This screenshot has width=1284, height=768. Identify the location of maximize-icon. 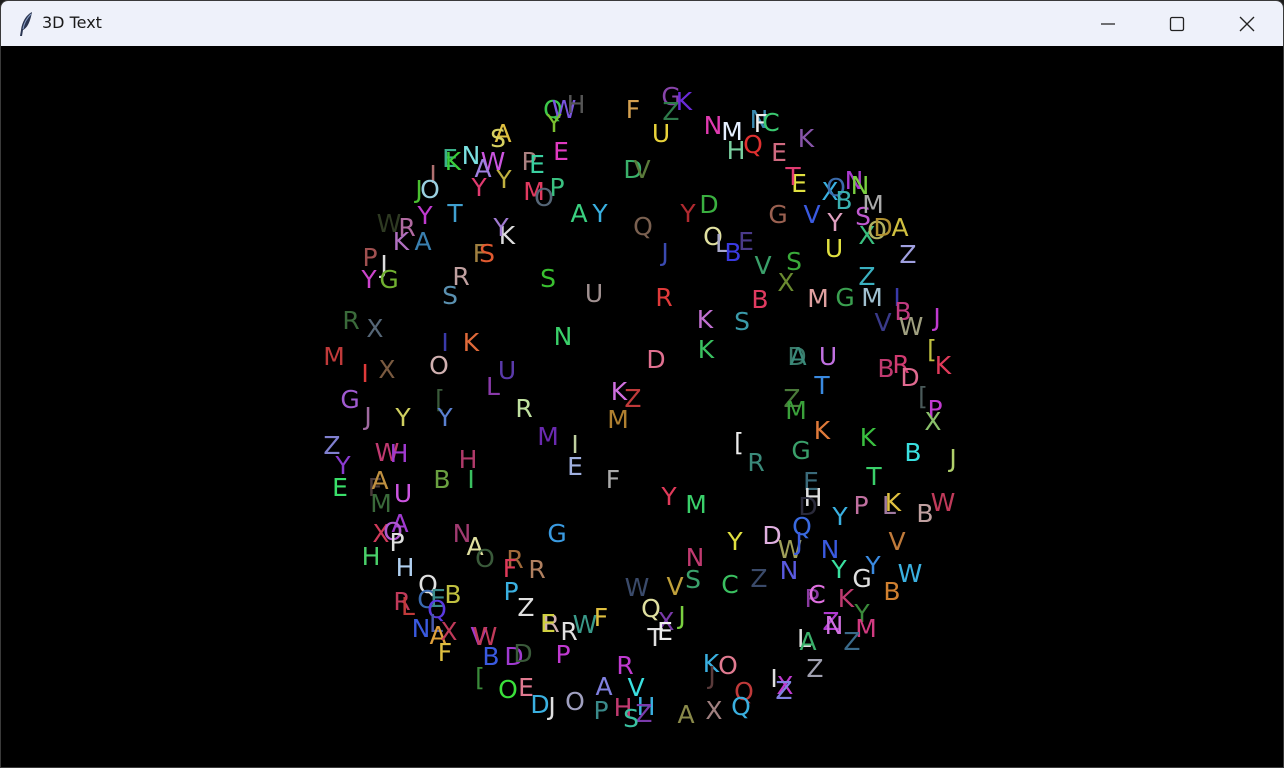
(1177, 24).